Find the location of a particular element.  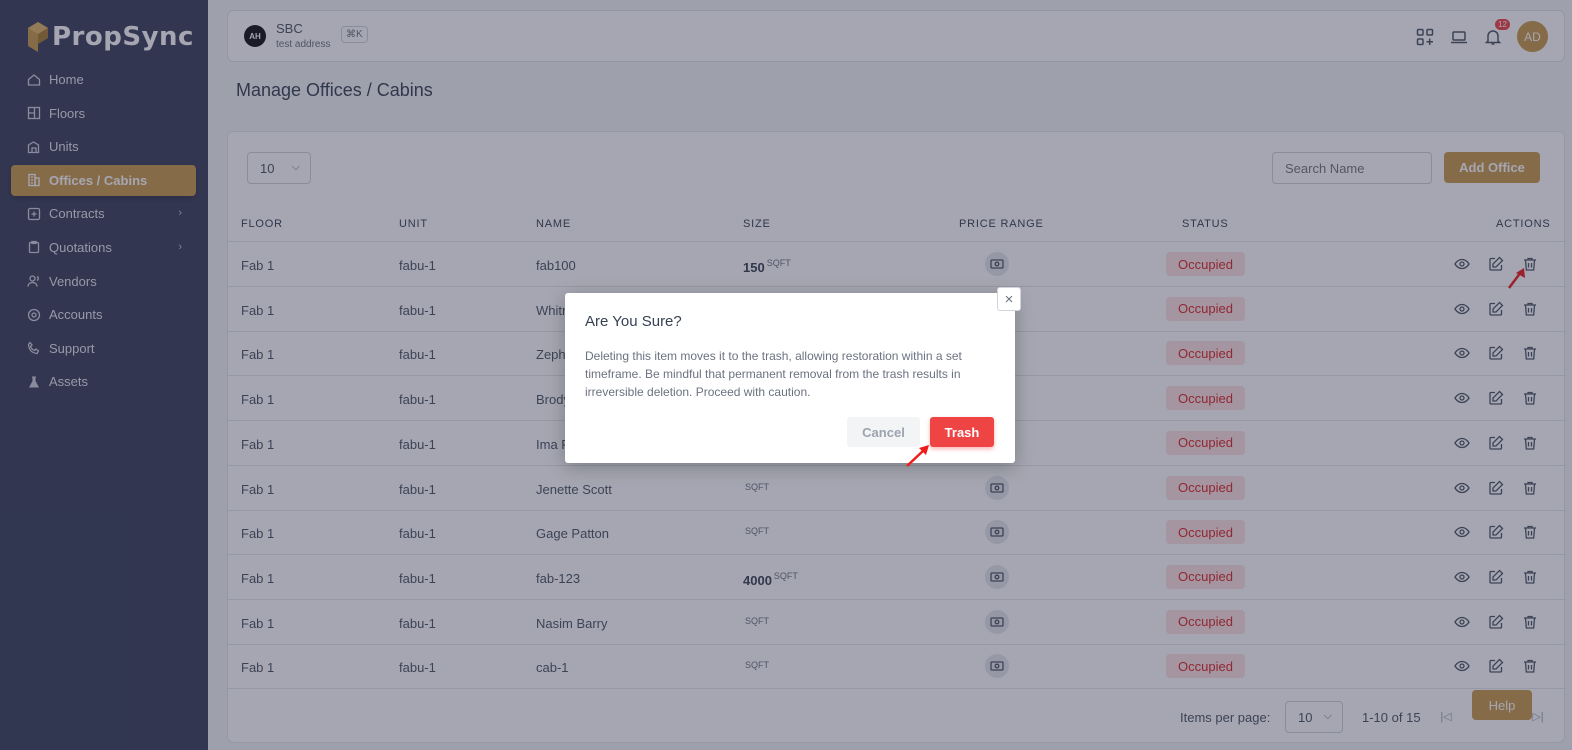

close-icon: × is located at coordinates (1009, 299).